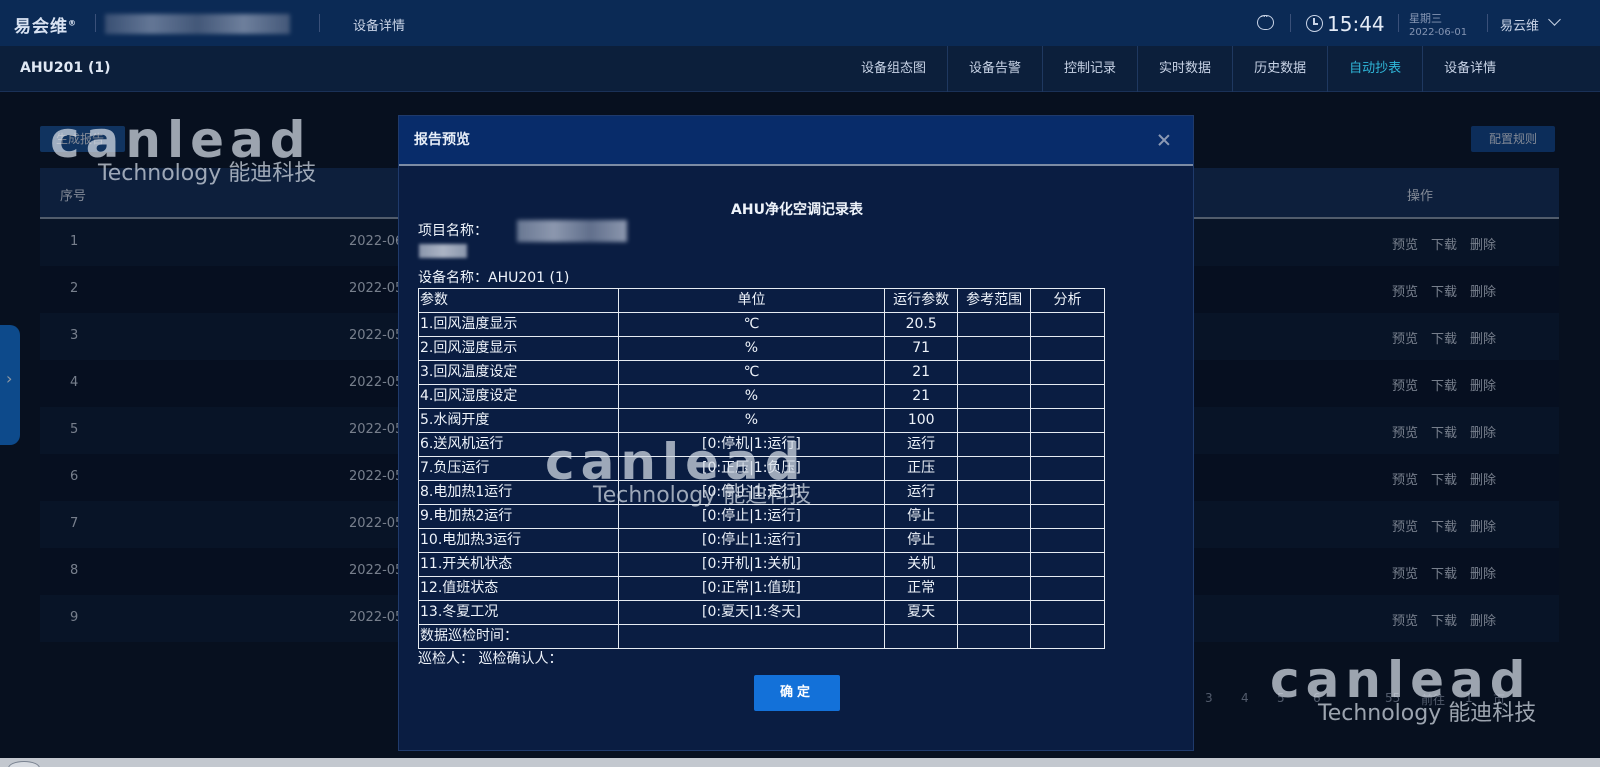  What do you see at coordinates (761, 372) in the screenshot?
I see `report-row: 3.回风温度设定 ℃ 21` at bounding box center [761, 372].